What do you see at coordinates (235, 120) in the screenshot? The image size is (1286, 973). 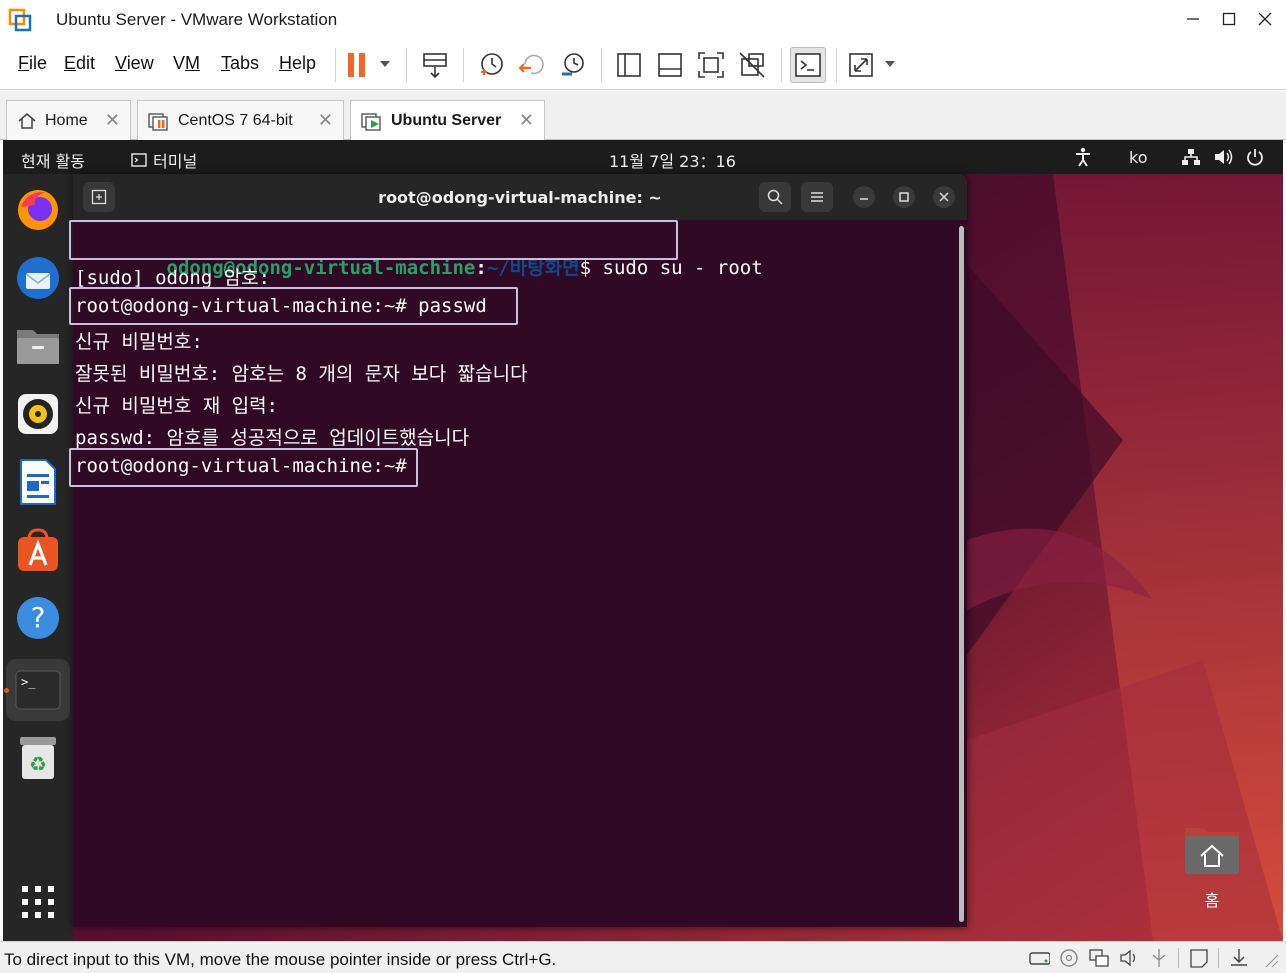 I see `tab-label: CentOS 7 64-bit` at bounding box center [235, 120].